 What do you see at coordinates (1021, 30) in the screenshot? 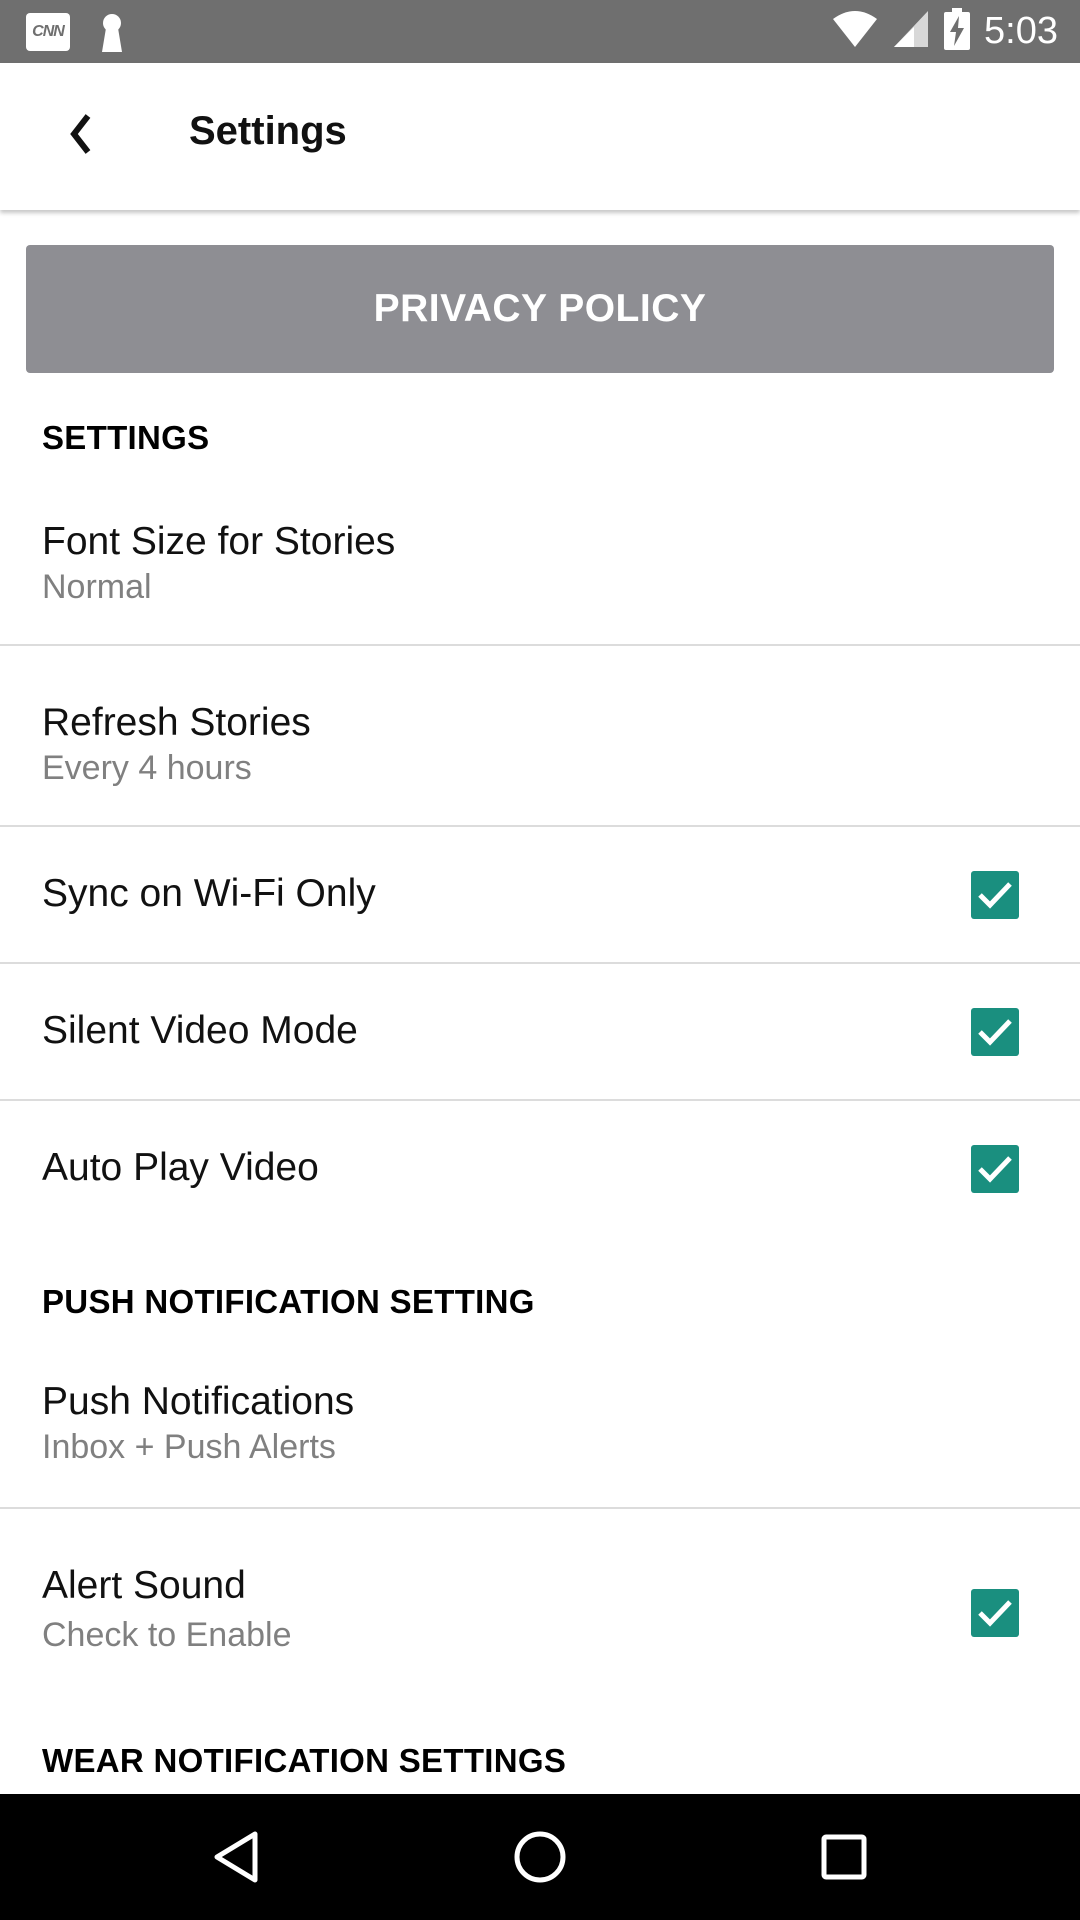
I see `status-time: 5:03` at bounding box center [1021, 30].